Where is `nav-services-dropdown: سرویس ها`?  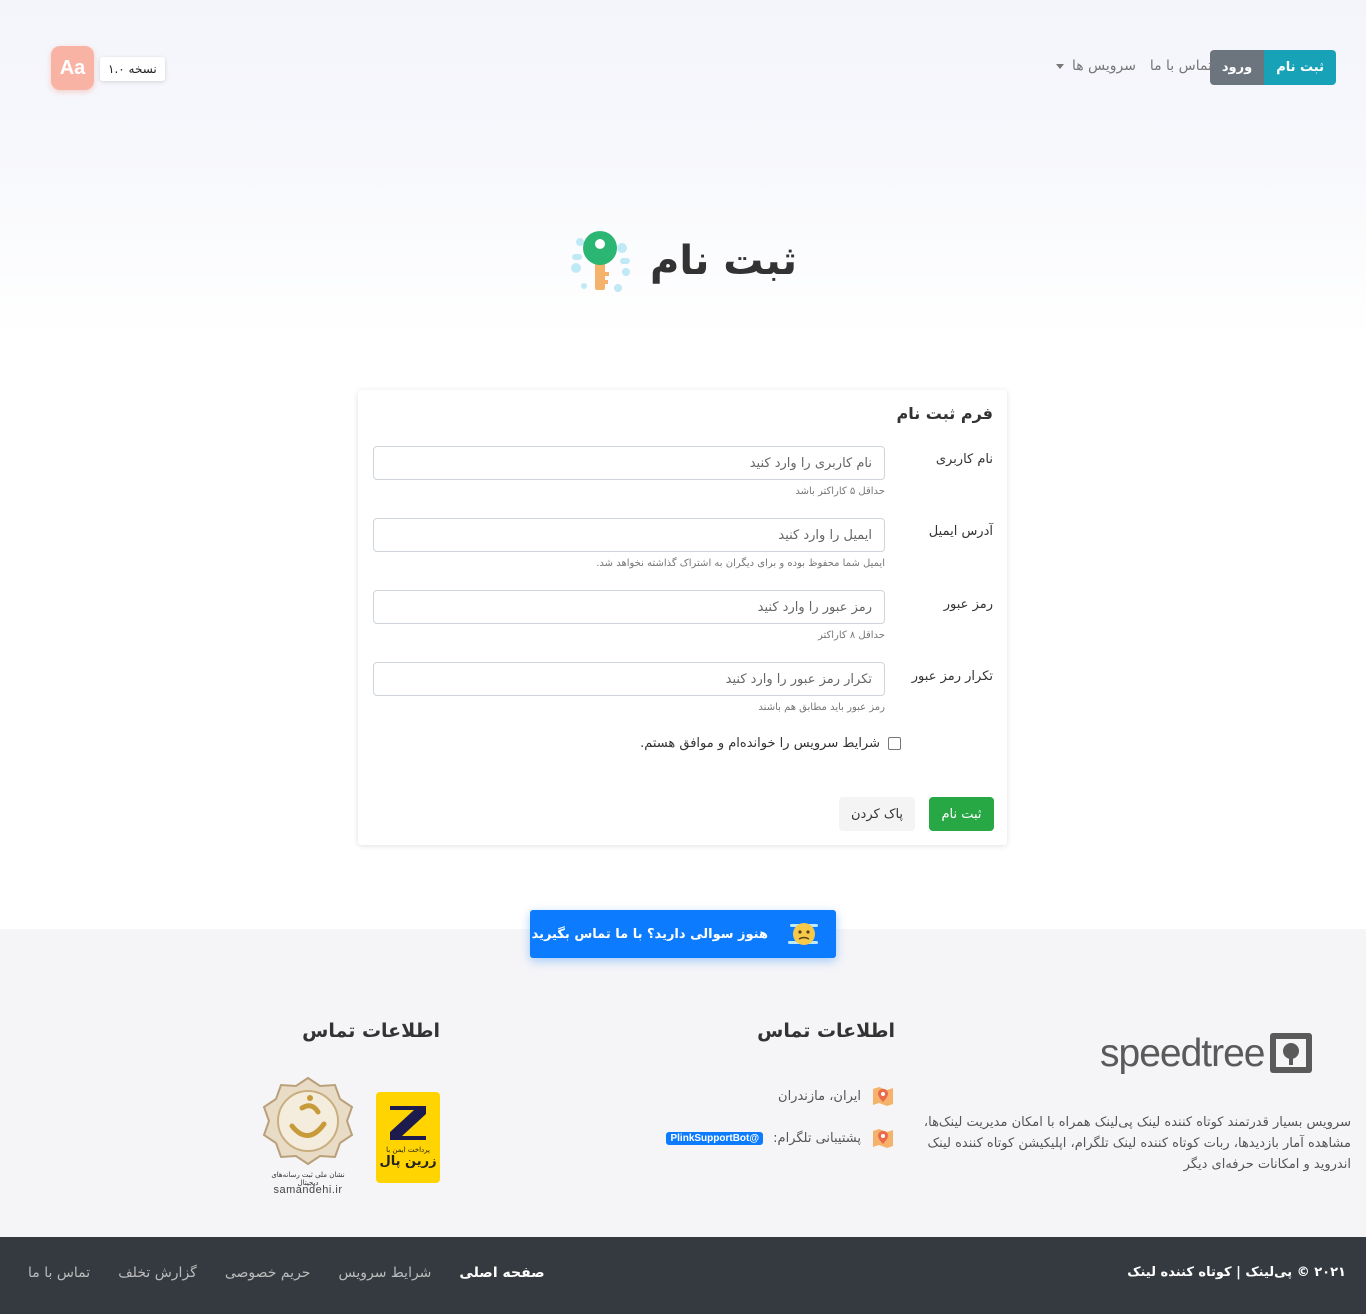 nav-services-dropdown: سرویس ها is located at coordinates (1095, 66).